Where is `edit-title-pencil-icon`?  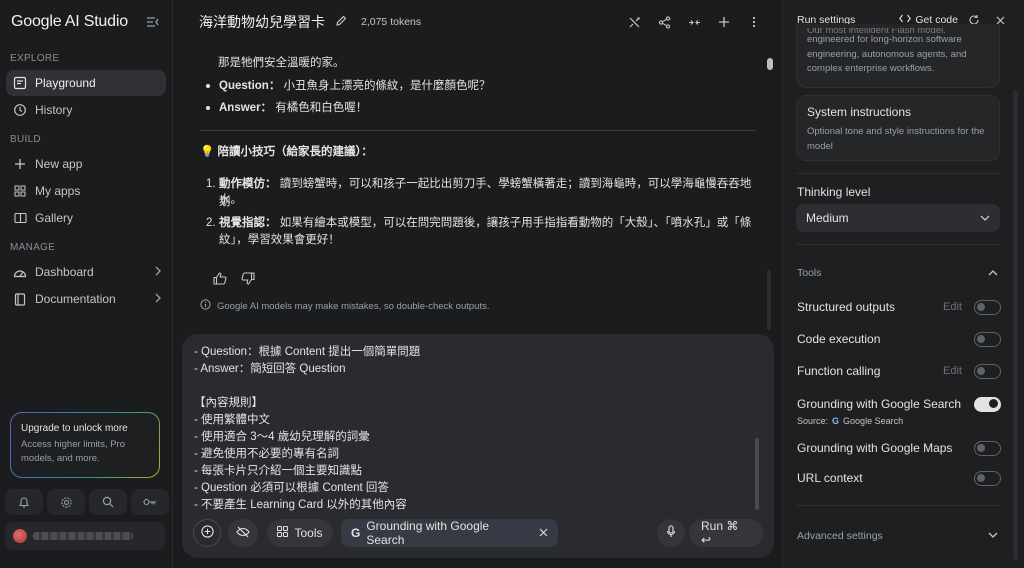
edit-title-pencil-icon is located at coordinates (341, 22).